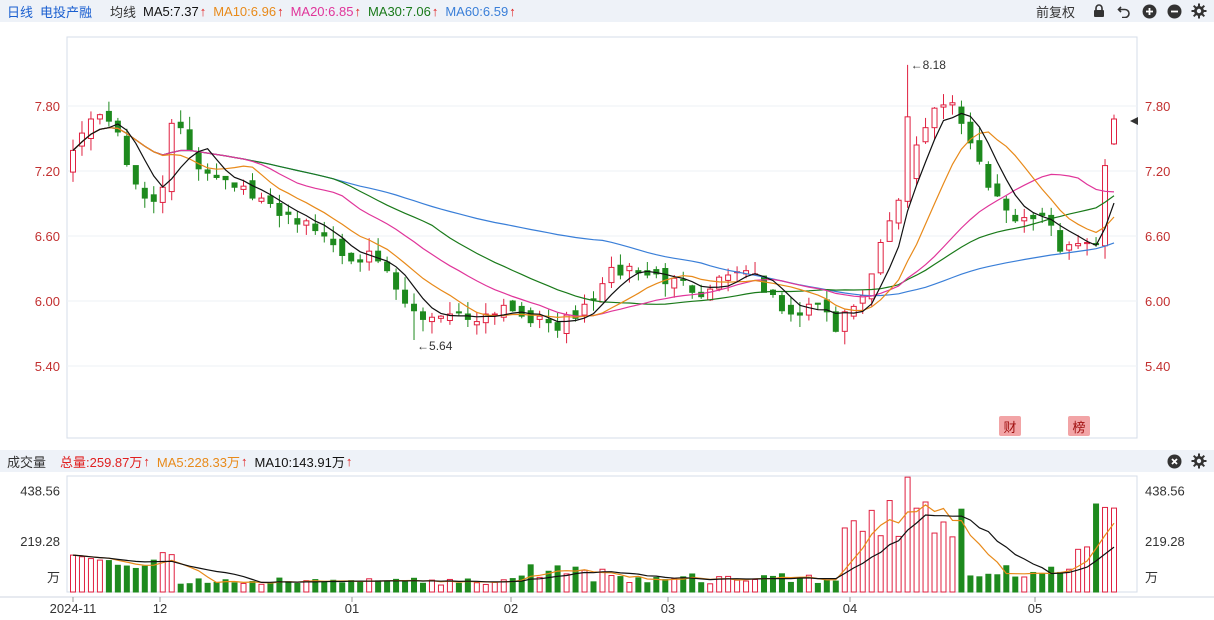 Image resolution: width=1214 pixels, height=620 pixels. I want to click on volume-tick-label: 万, so click(1151, 577).